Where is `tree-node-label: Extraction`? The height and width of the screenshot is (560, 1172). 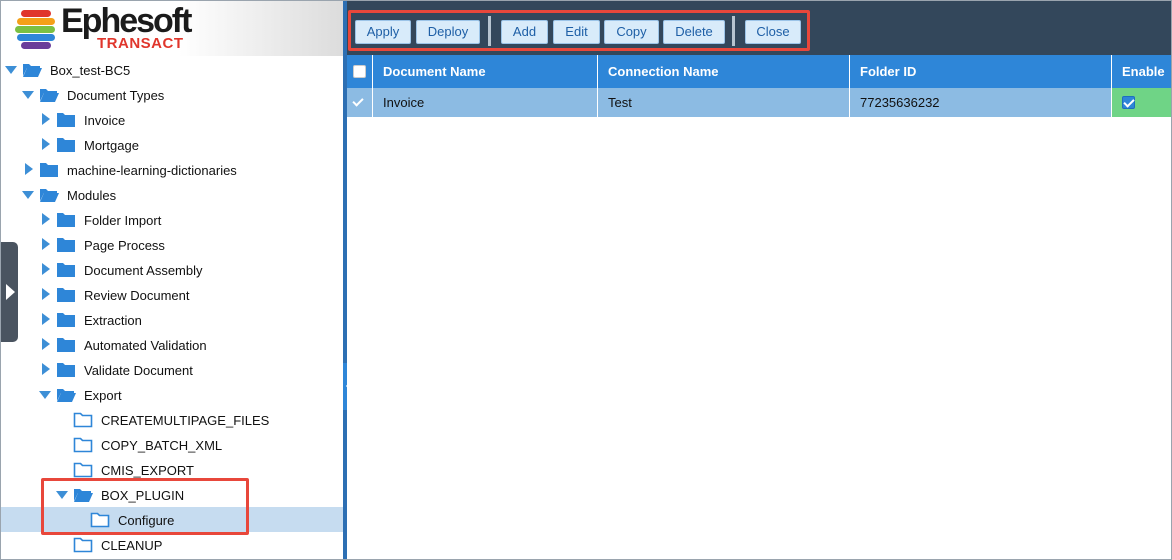
tree-node-label: Extraction is located at coordinates (113, 320).